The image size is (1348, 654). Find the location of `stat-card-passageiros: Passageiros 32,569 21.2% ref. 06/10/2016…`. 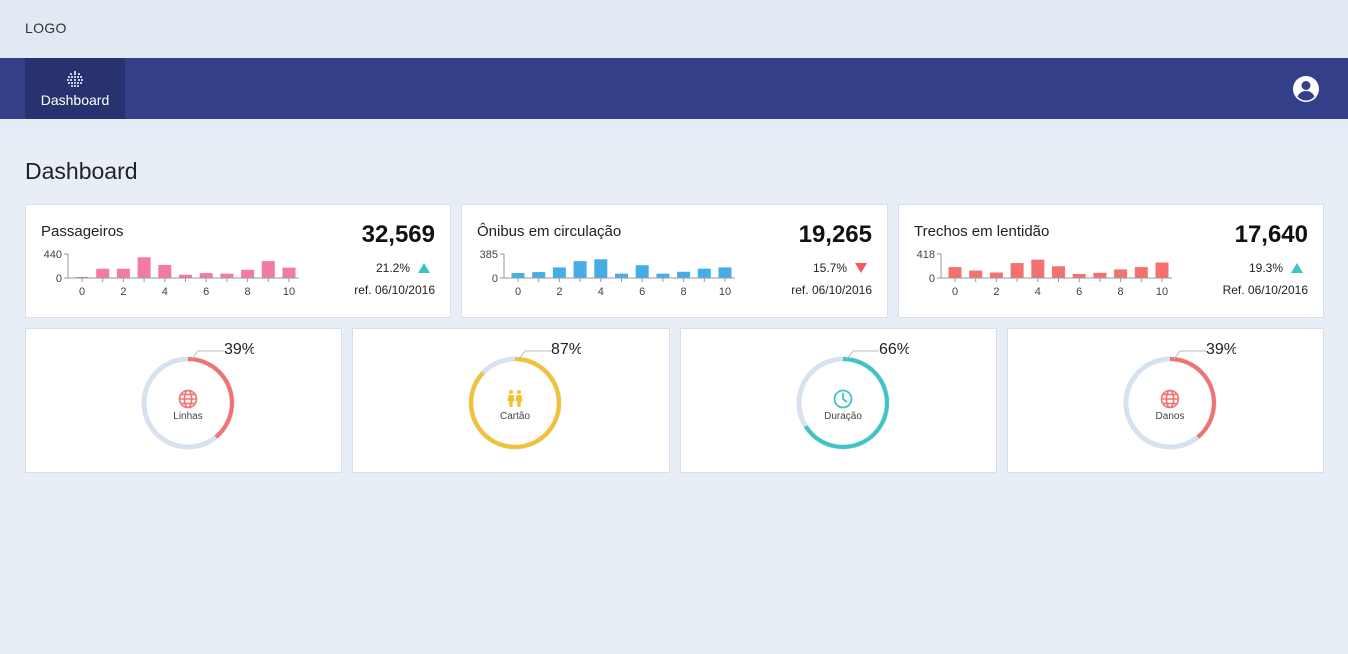

stat-card-passageiros: Passageiros 32,569 21.2% ref. 06/10/2016… is located at coordinates (238, 261).